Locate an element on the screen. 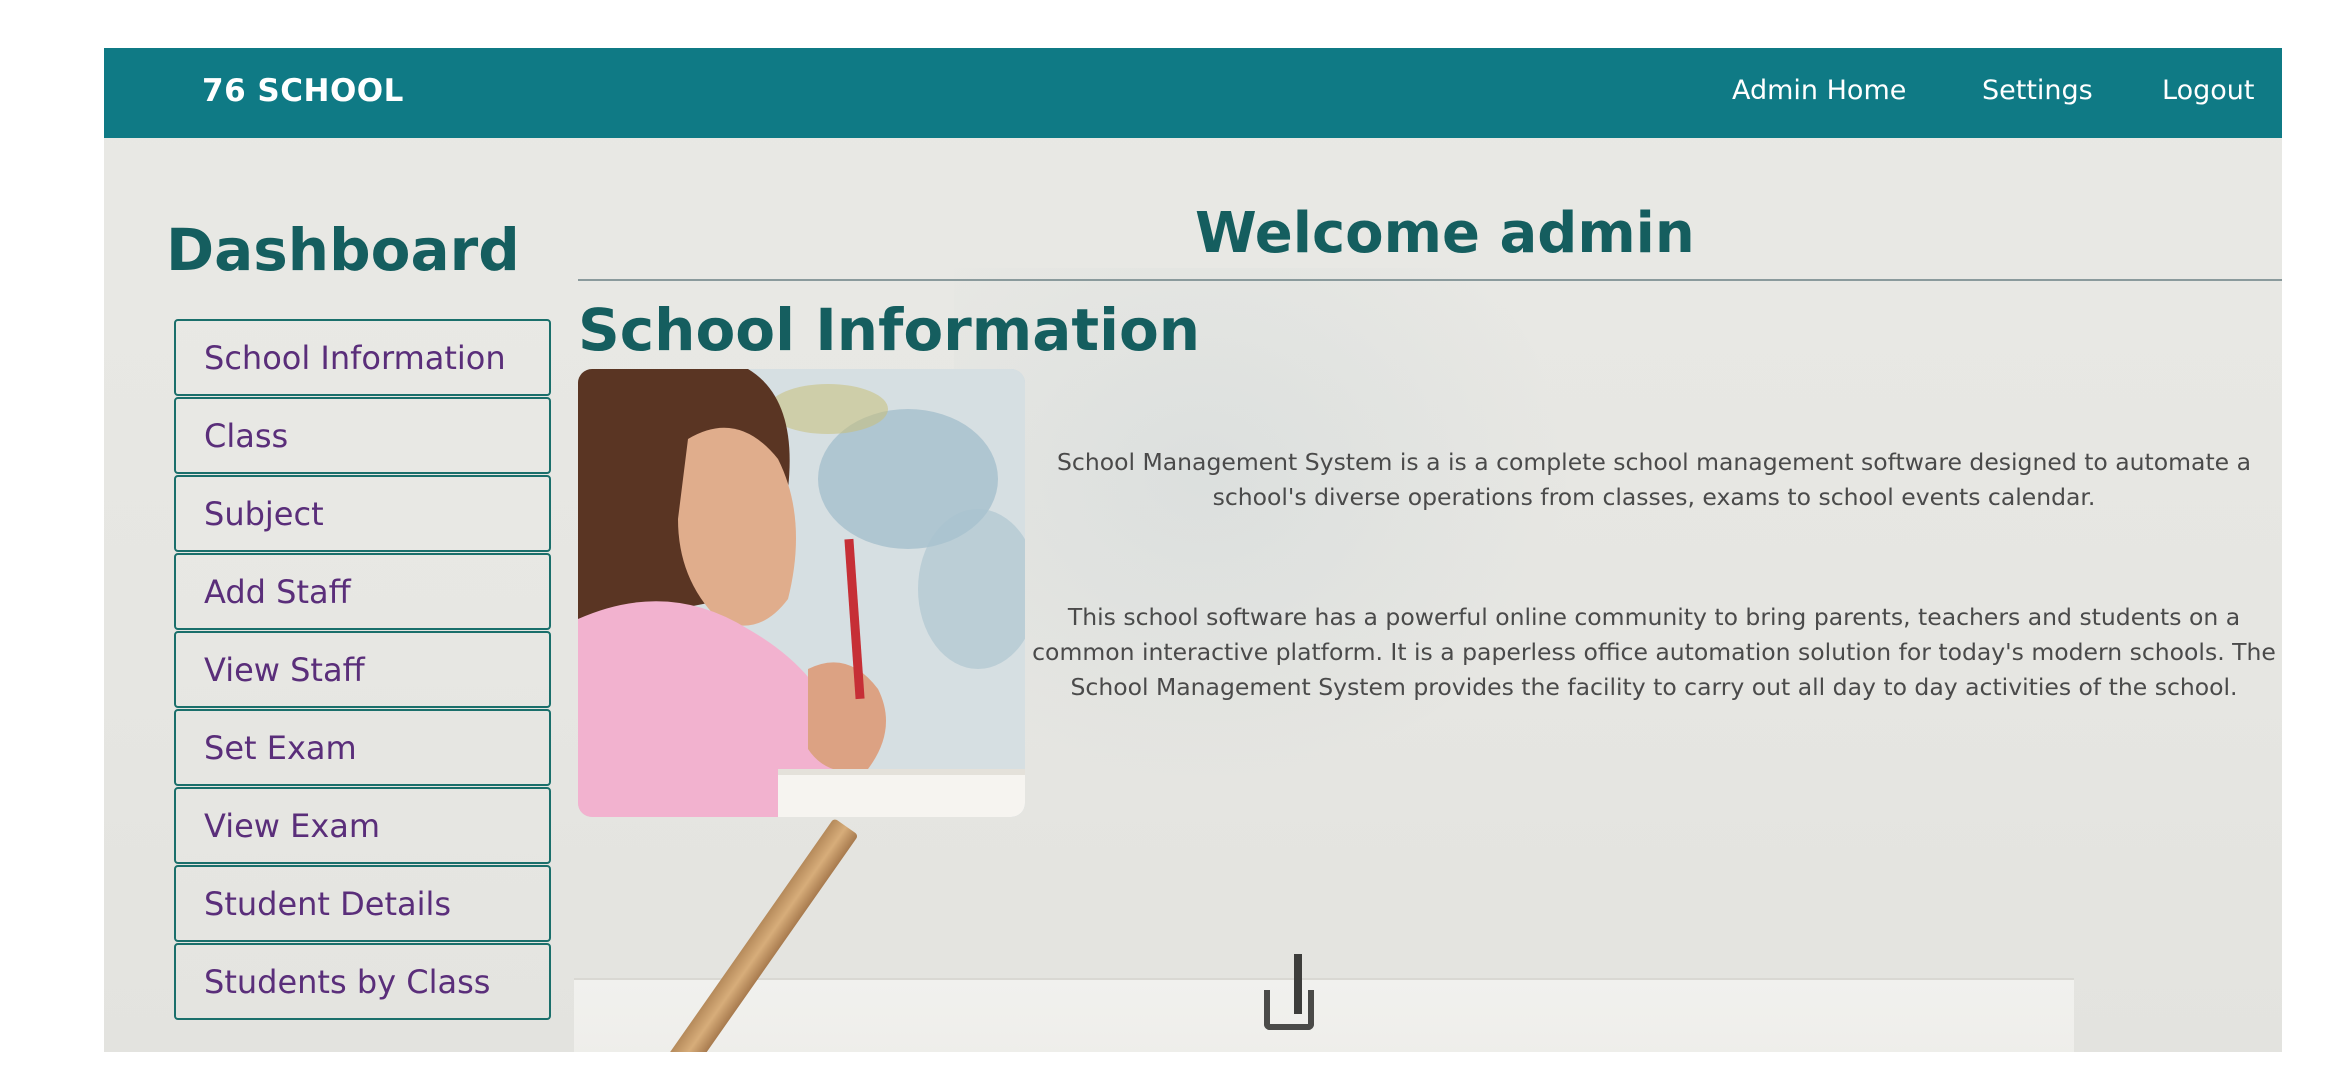 This screenshot has height=1080, width=2340. dashboard-title: Dashboard is located at coordinates (343, 250).